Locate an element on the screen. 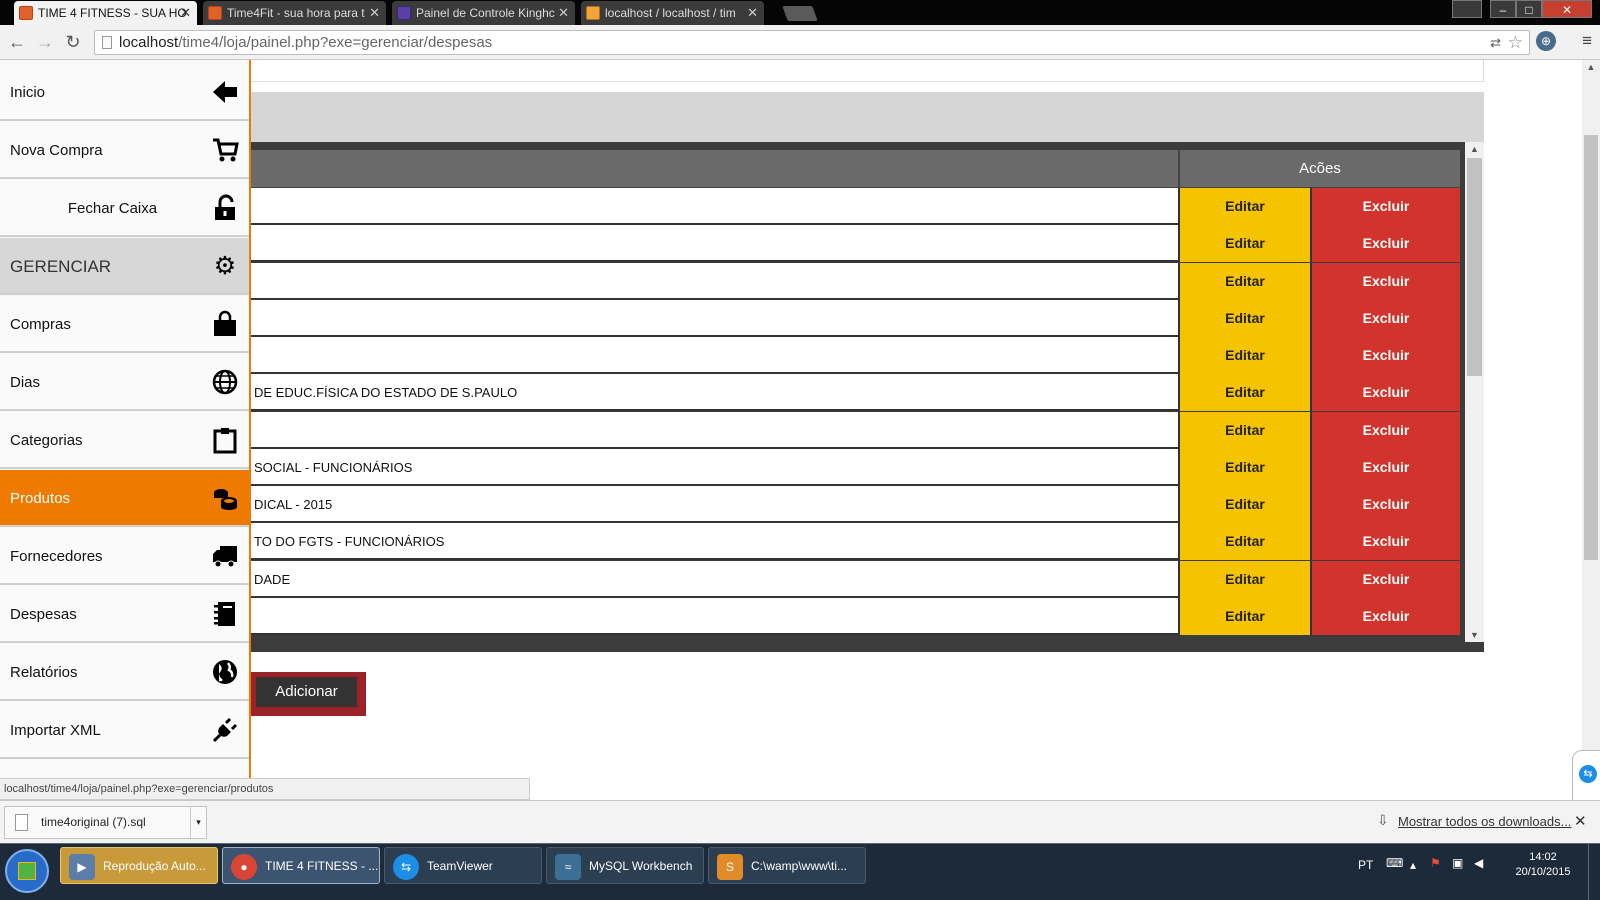 This screenshot has width=1600, height=900. keyboard-icon: ⌨ is located at coordinates (1394, 863).